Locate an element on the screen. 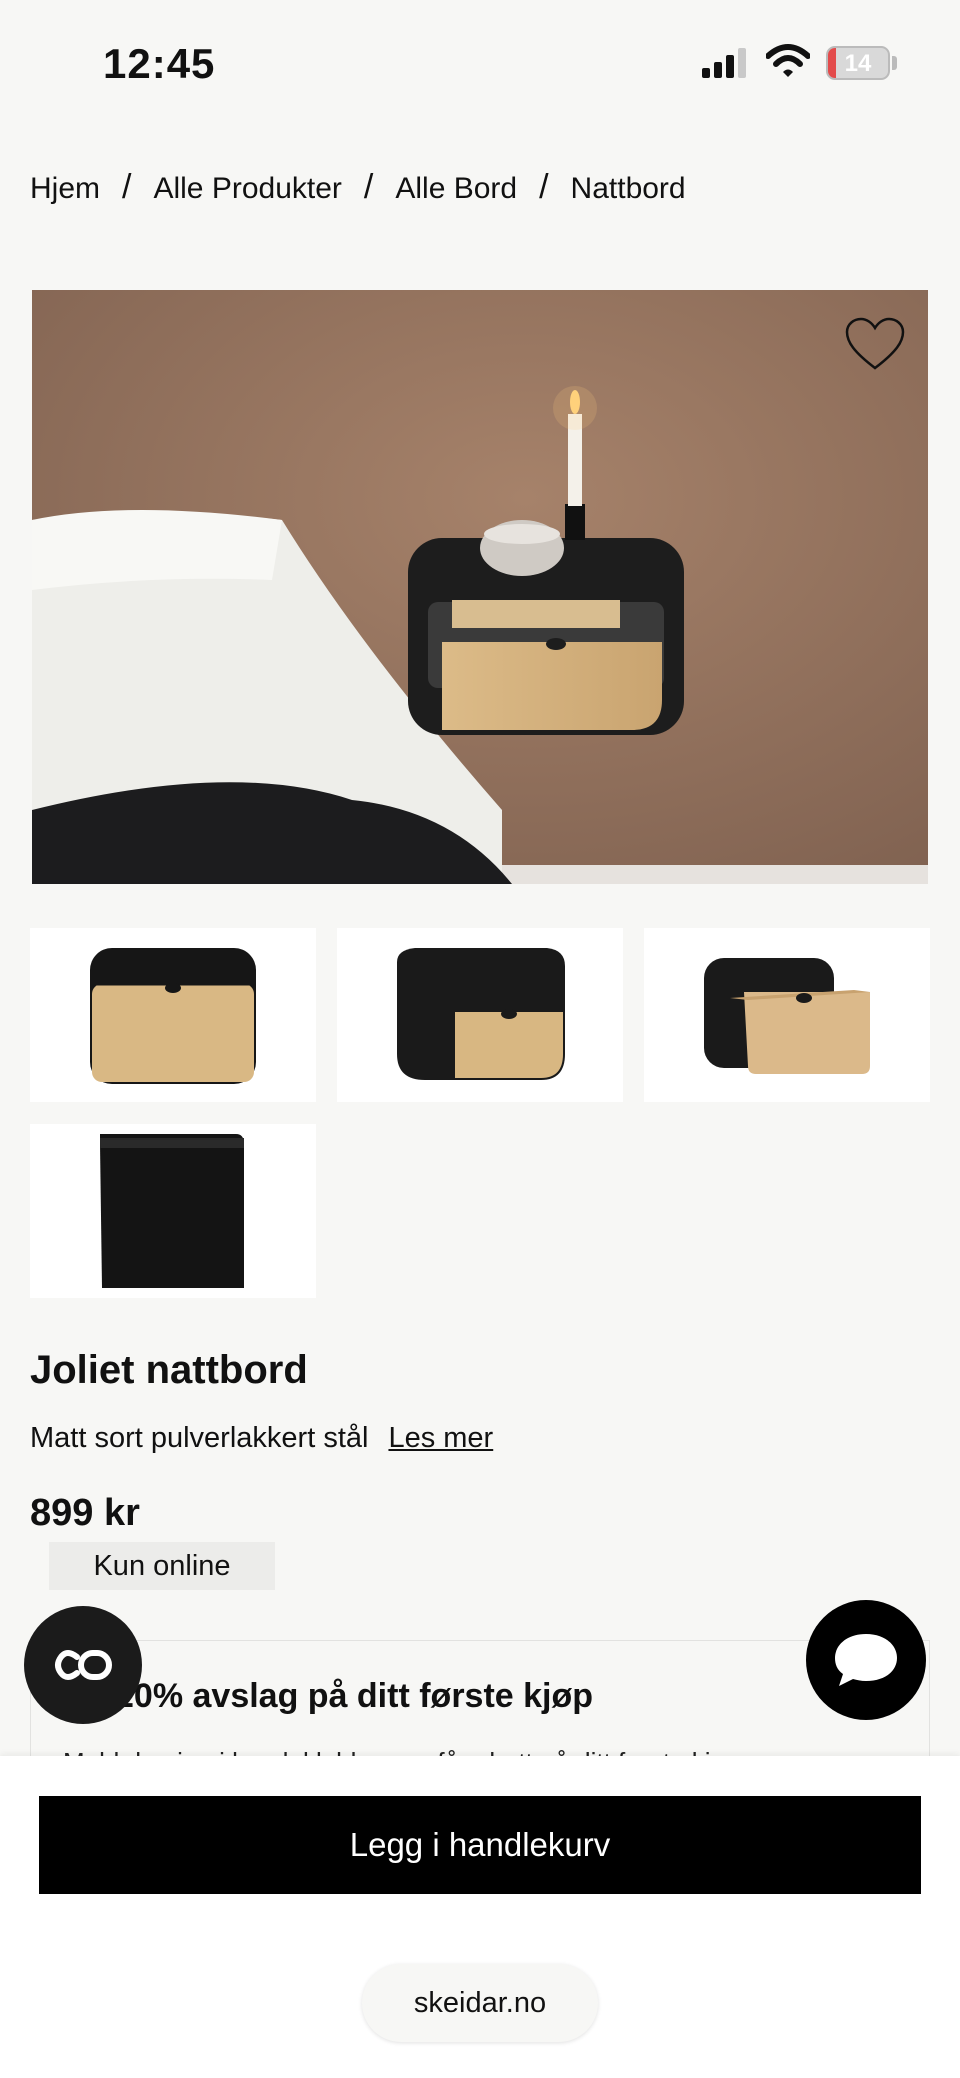 This screenshot has width=960, height=2078. breadcrumb-nightstands: Nattbord is located at coordinates (628, 189).